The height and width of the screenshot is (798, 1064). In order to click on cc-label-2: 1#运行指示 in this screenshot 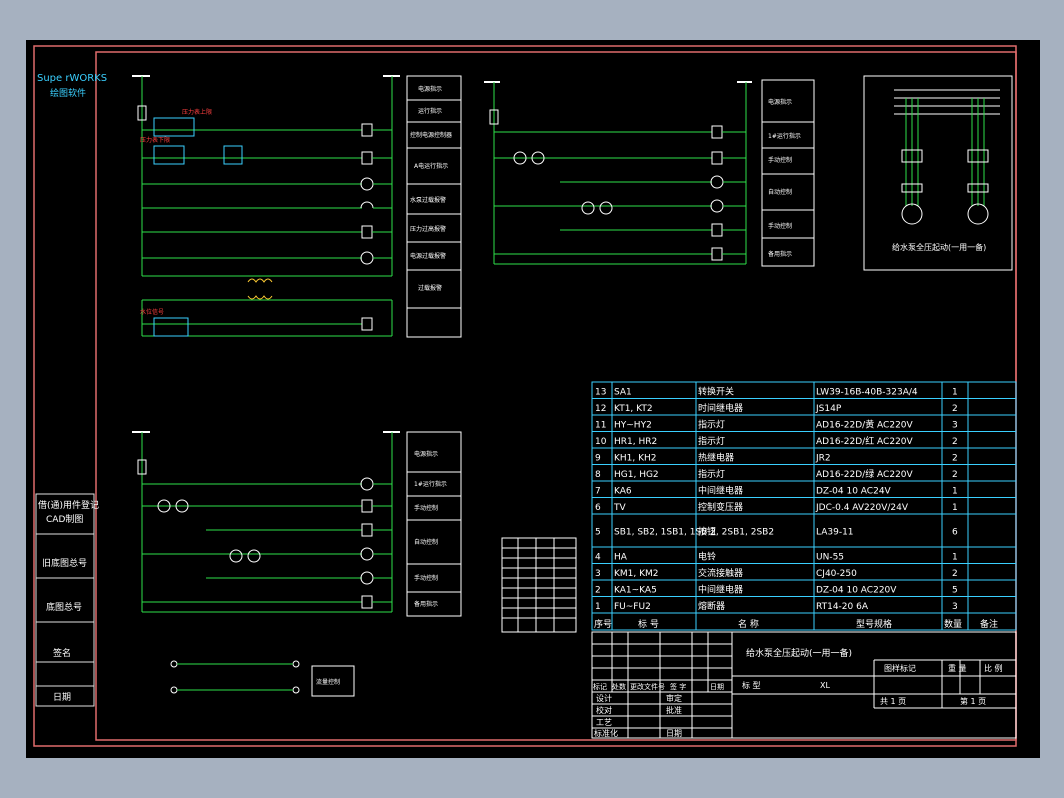, I will do `click(430, 484)`.